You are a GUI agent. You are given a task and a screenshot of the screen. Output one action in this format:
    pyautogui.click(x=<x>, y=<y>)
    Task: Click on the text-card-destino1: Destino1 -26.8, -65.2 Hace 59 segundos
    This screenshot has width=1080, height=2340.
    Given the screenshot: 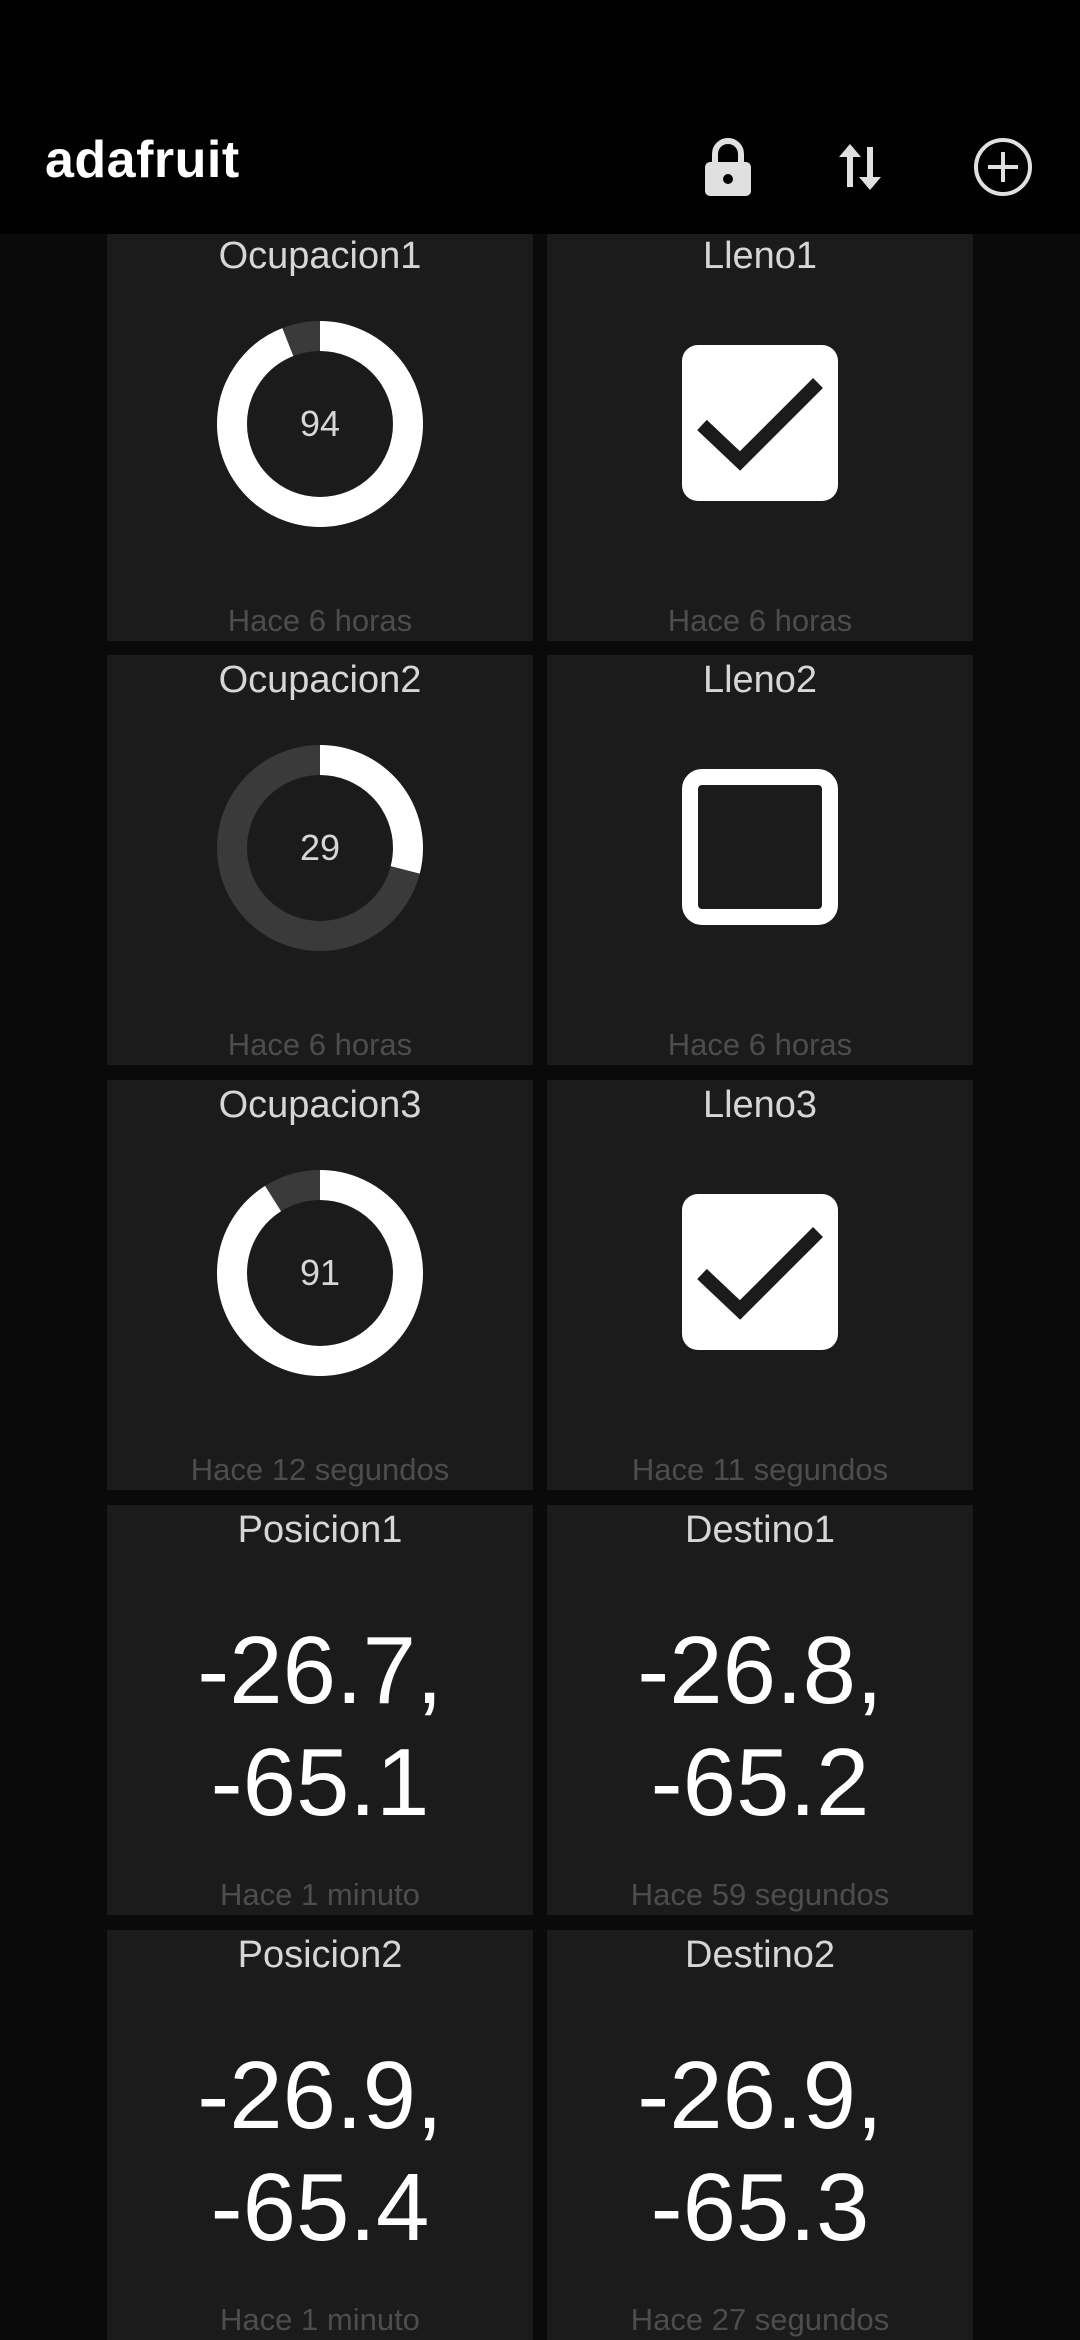 What is the action you would take?
    pyautogui.click(x=760, y=1710)
    